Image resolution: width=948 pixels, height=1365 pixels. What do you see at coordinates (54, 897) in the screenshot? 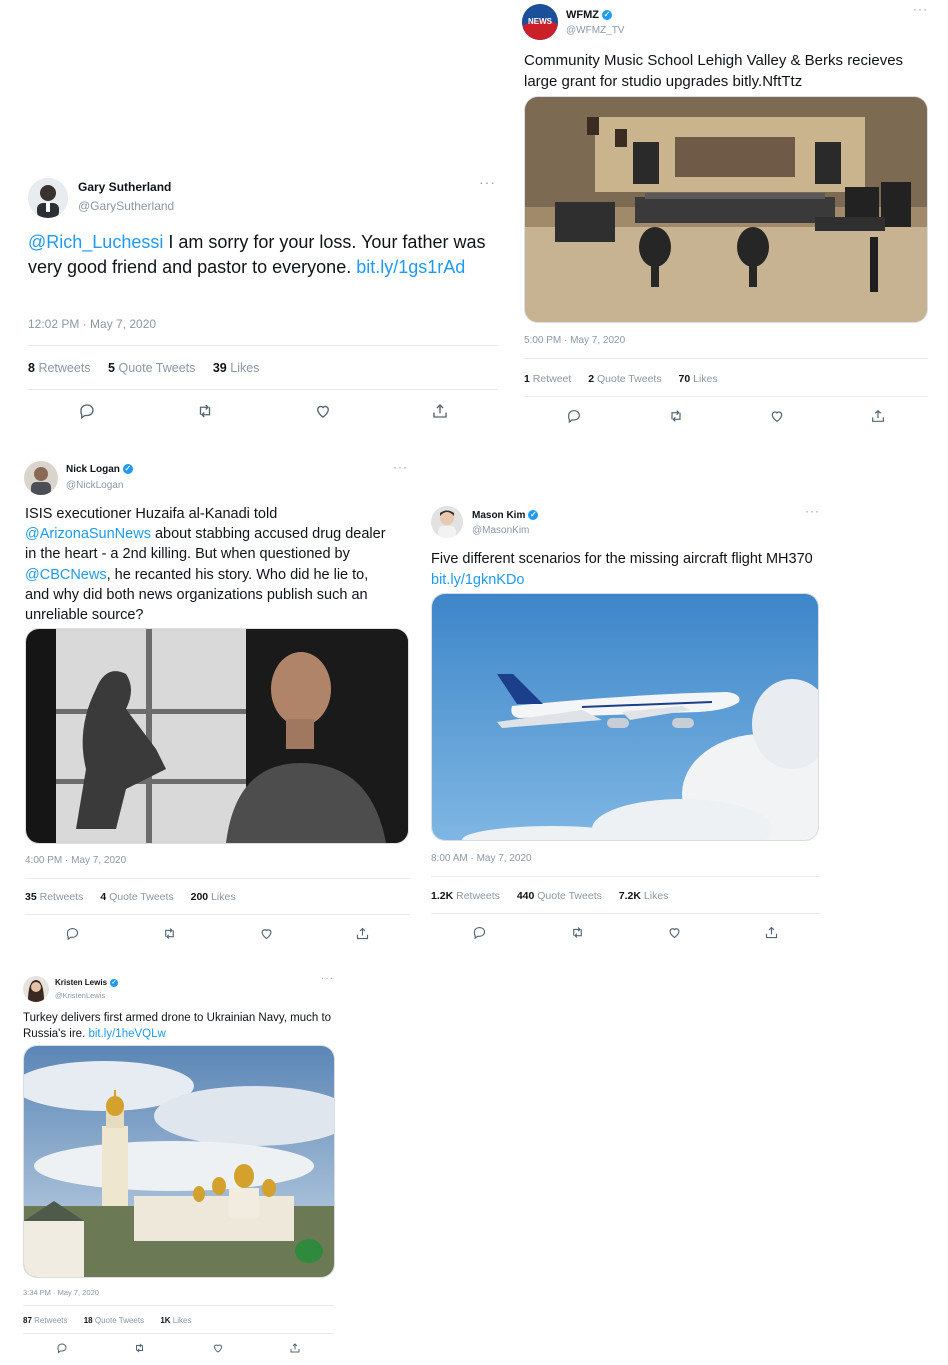
I see `retweet-count: 35 Retweets` at bounding box center [54, 897].